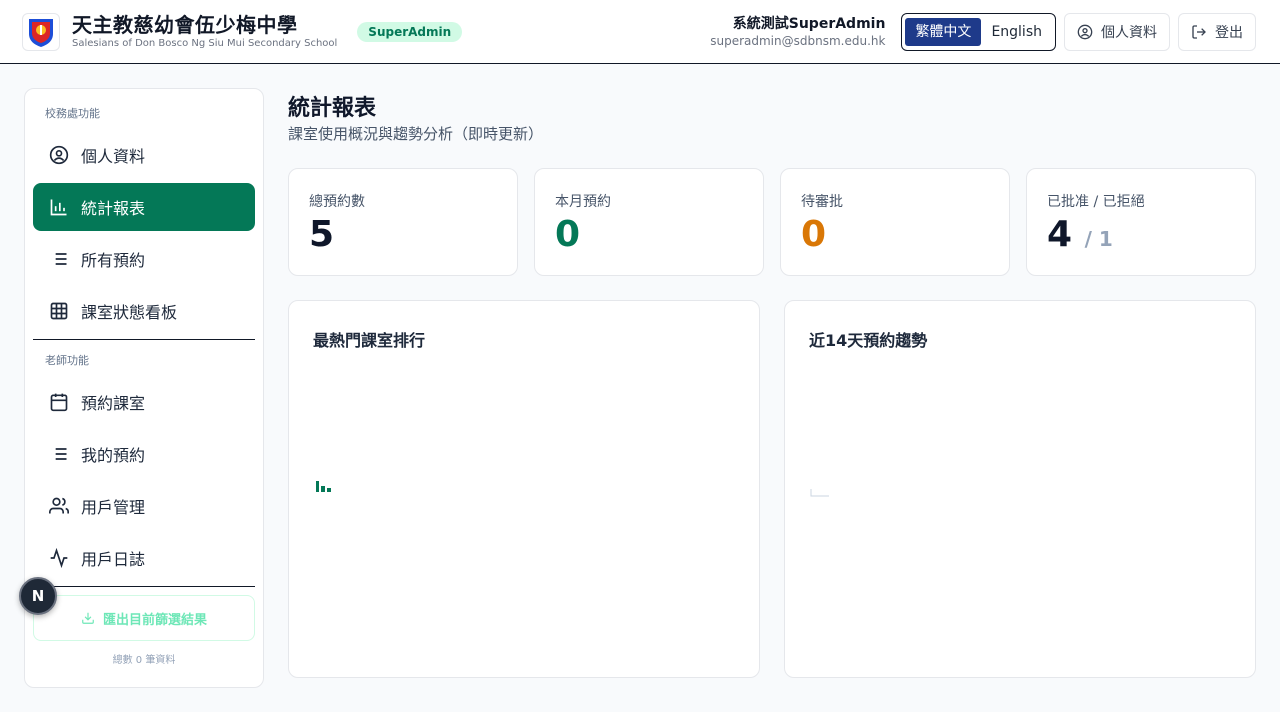  What do you see at coordinates (113, 208) in the screenshot?
I see `sidebar-item-label: 統計報表` at bounding box center [113, 208].